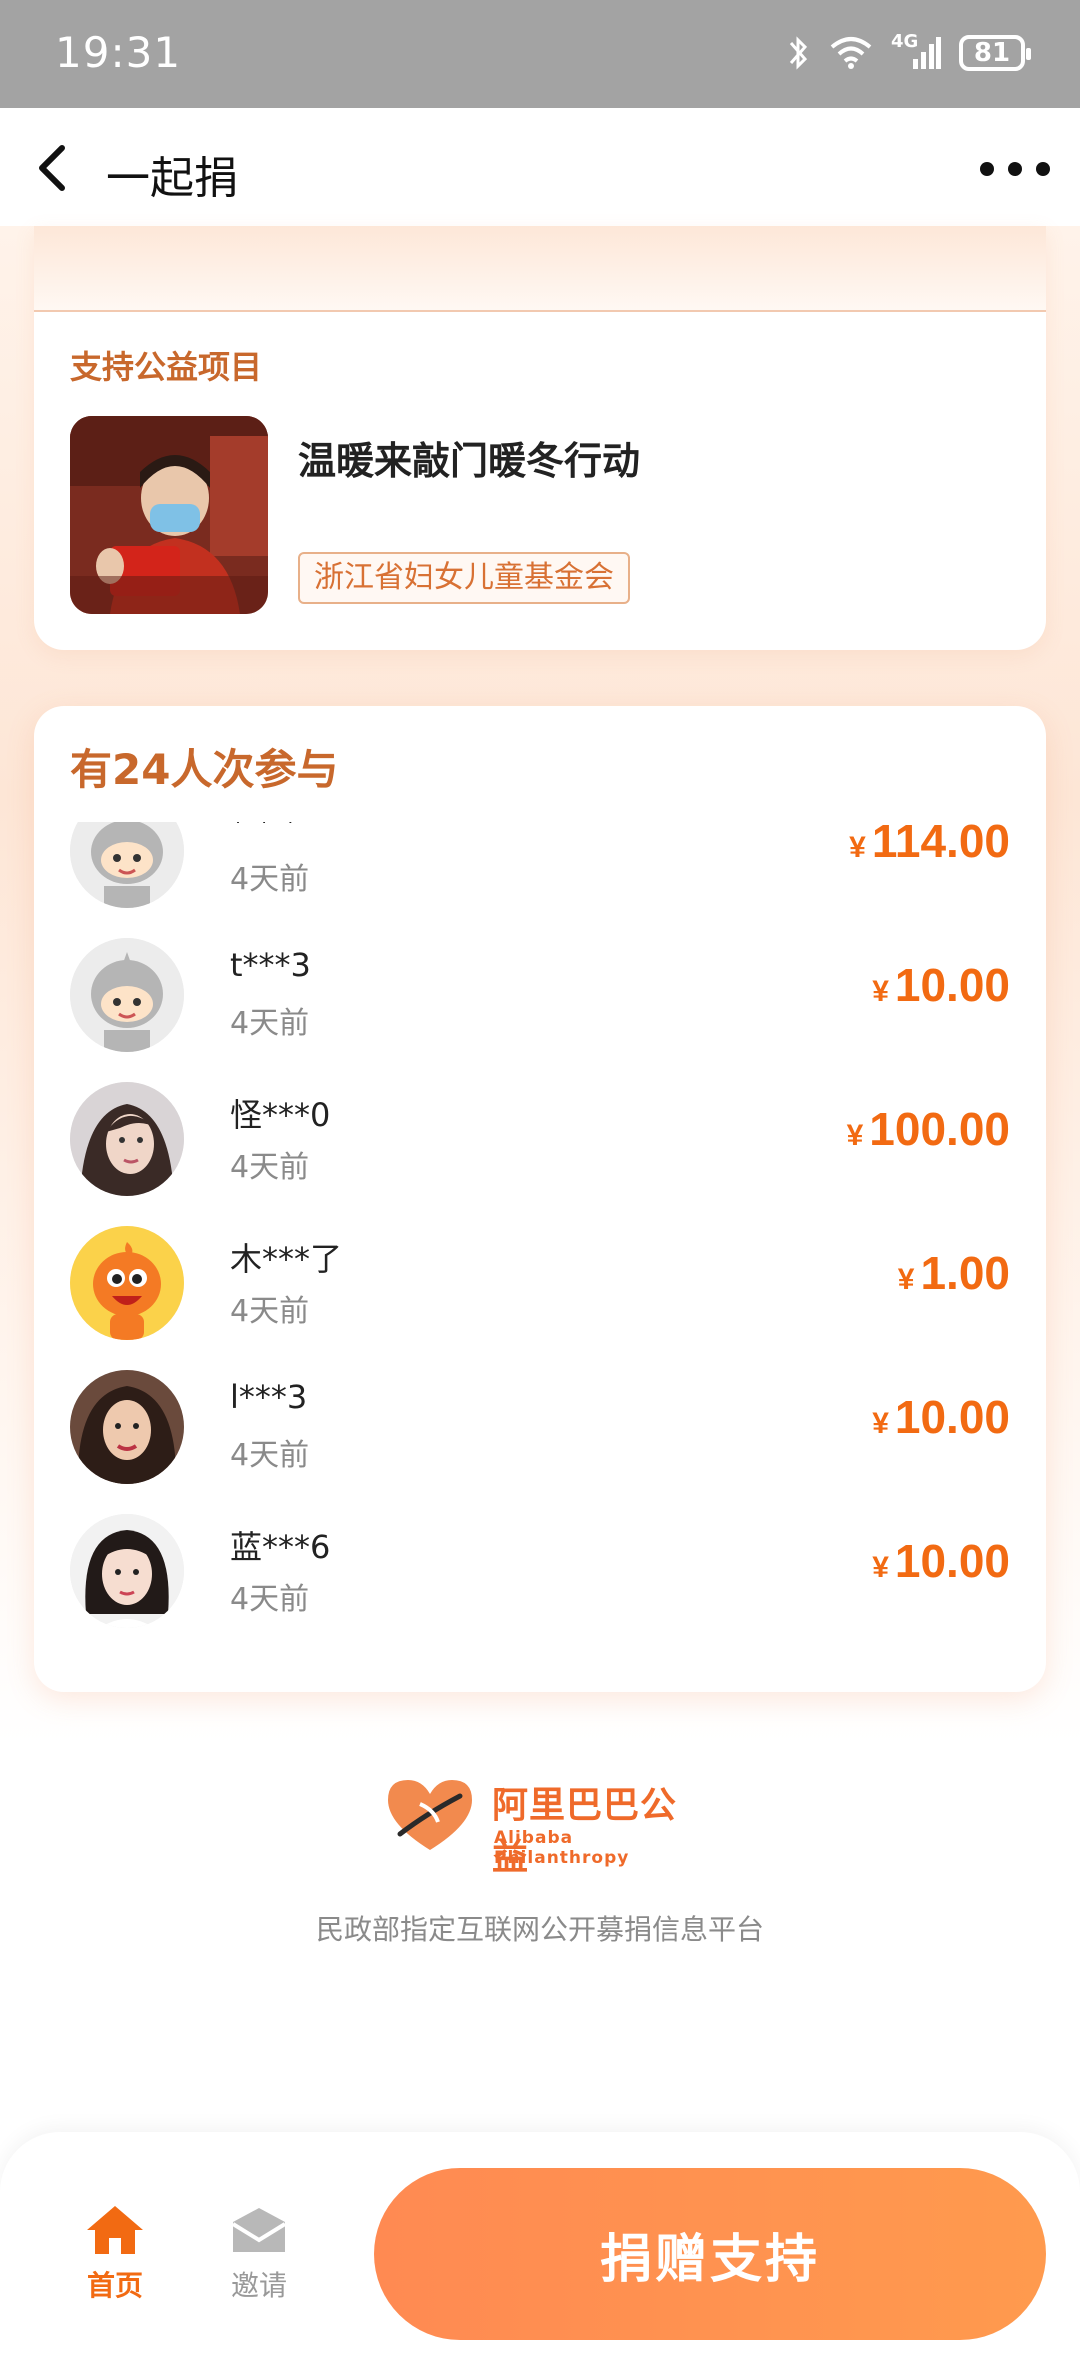  I want to click on wifi-icon, so click(851, 53).